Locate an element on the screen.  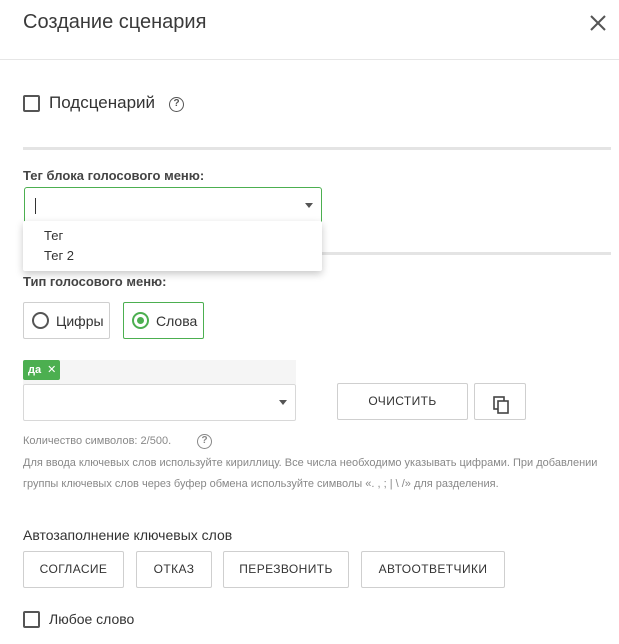
chip-remove-icon: ✕ is located at coordinates (51, 370).